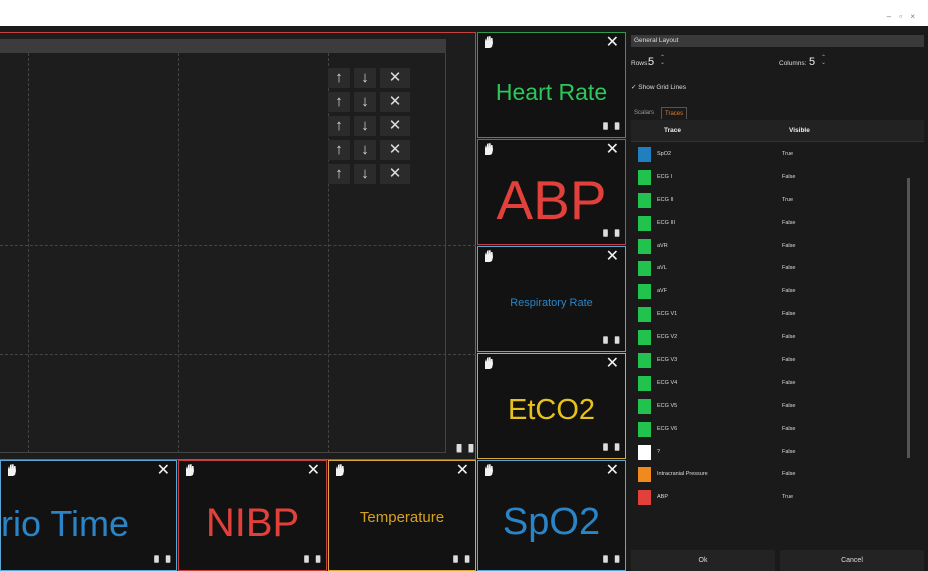  I want to click on table-row: aVR False, so click(773, 247).